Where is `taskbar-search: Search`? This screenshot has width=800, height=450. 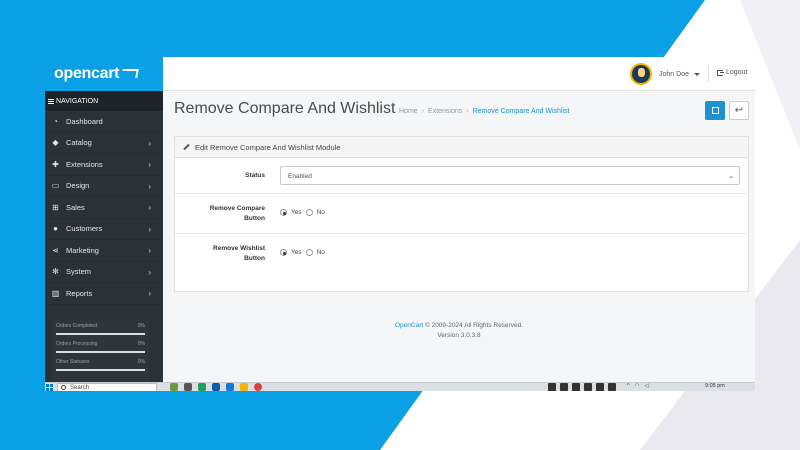
taskbar-search: Search is located at coordinates (107, 387).